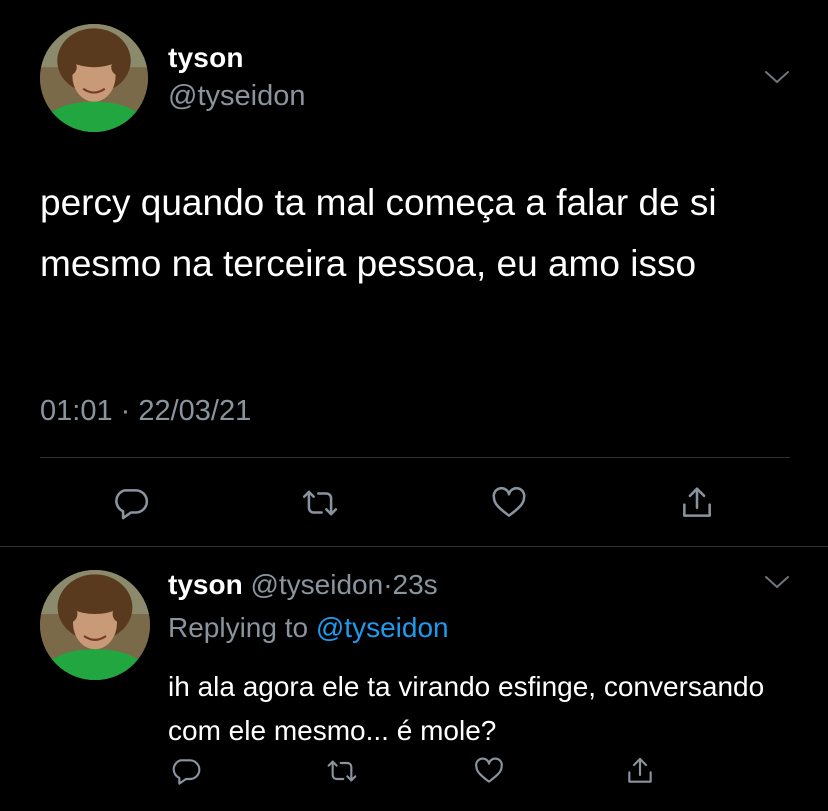 The height and width of the screenshot is (811, 828). Describe the element at coordinates (415, 584) in the screenshot. I see `tweet-timestamp: 23s` at that location.